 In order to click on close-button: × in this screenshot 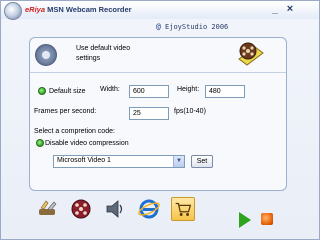, I will do `click(290, 10)`.